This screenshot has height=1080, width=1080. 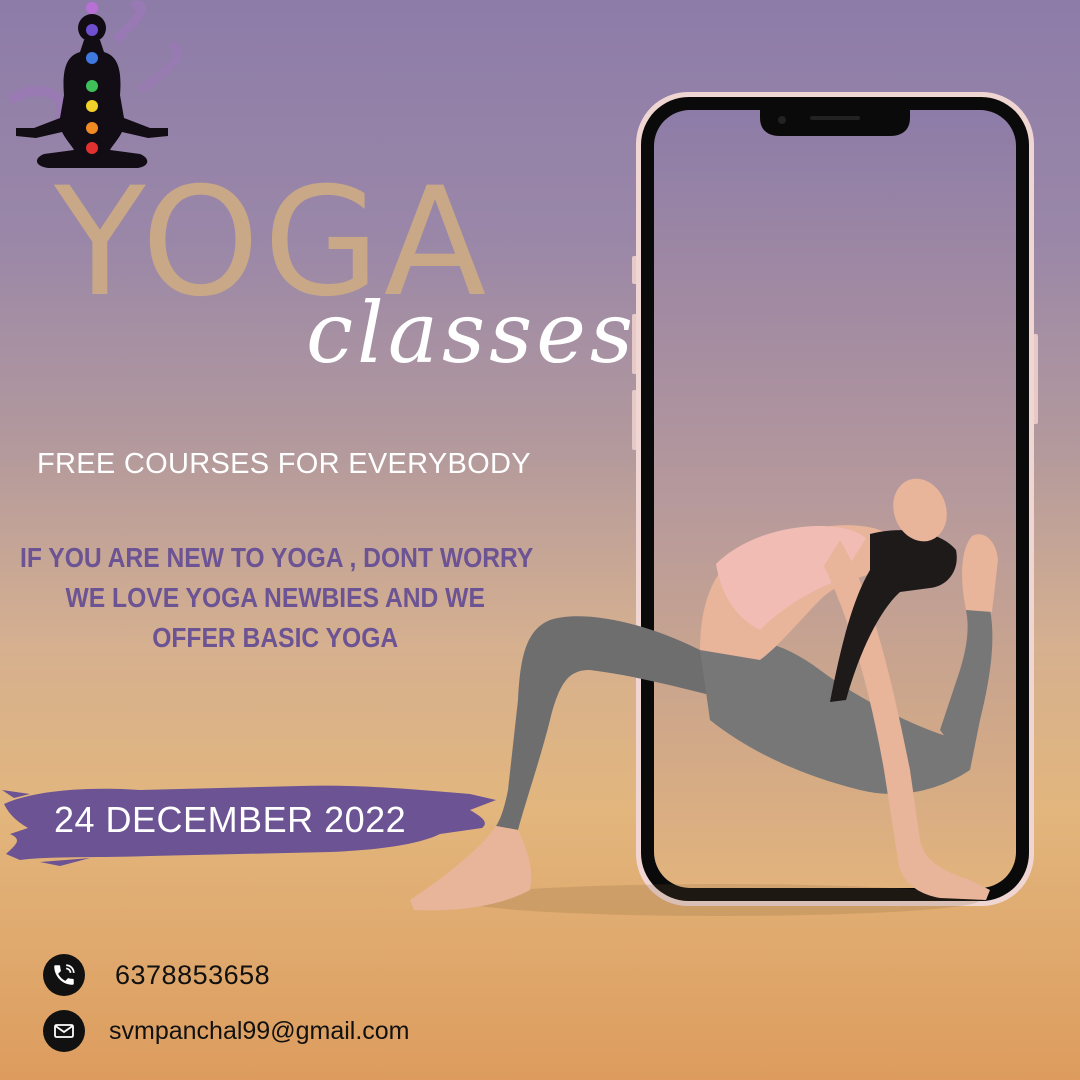 What do you see at coordinates (230, 819) in the screenshot?
I see `event-date: 24 DECEMBER 2022` at bounding box center [230, 819].